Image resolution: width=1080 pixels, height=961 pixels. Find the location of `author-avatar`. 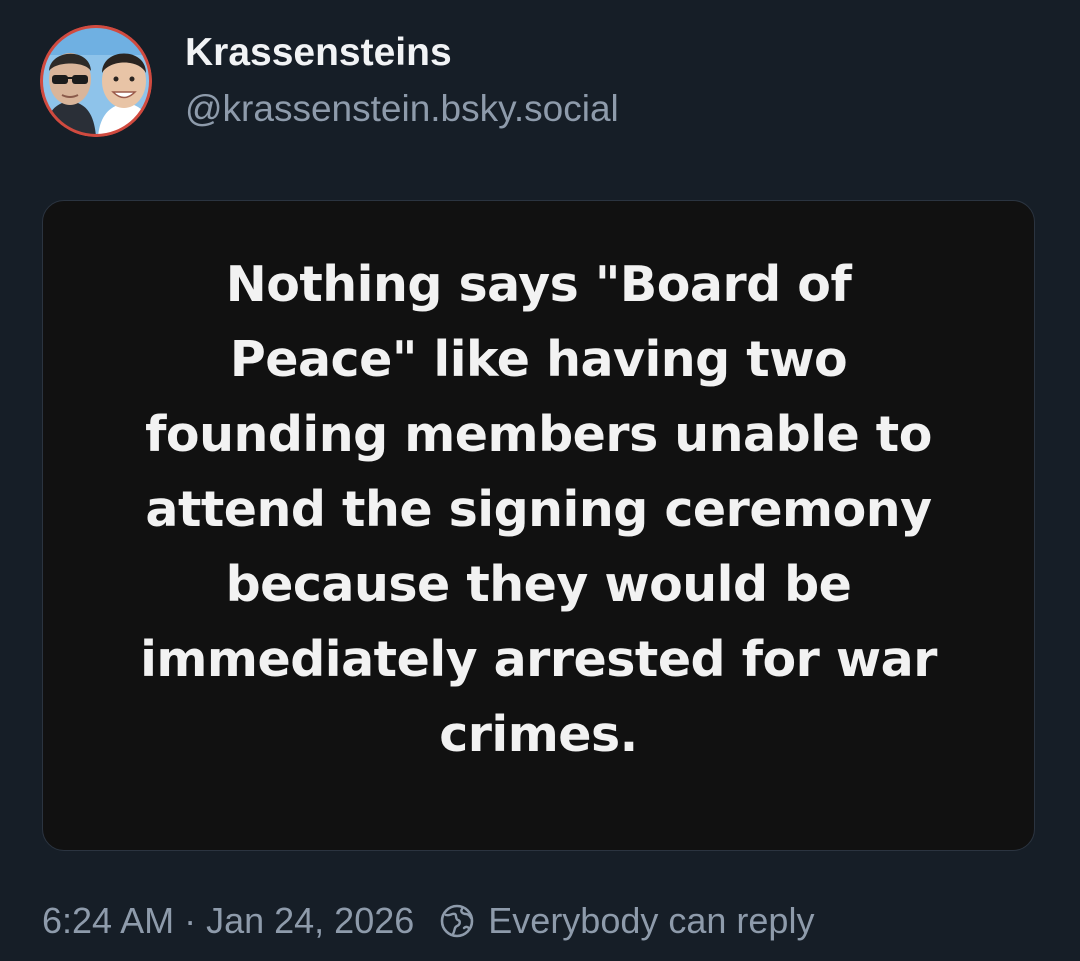

author-avatar is located at coordinates (96, 81).